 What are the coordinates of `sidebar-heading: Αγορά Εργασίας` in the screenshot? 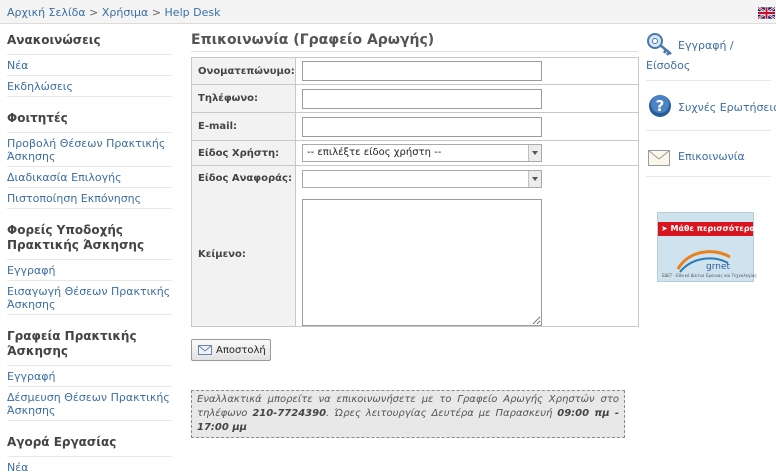 It's located at (89, 446).